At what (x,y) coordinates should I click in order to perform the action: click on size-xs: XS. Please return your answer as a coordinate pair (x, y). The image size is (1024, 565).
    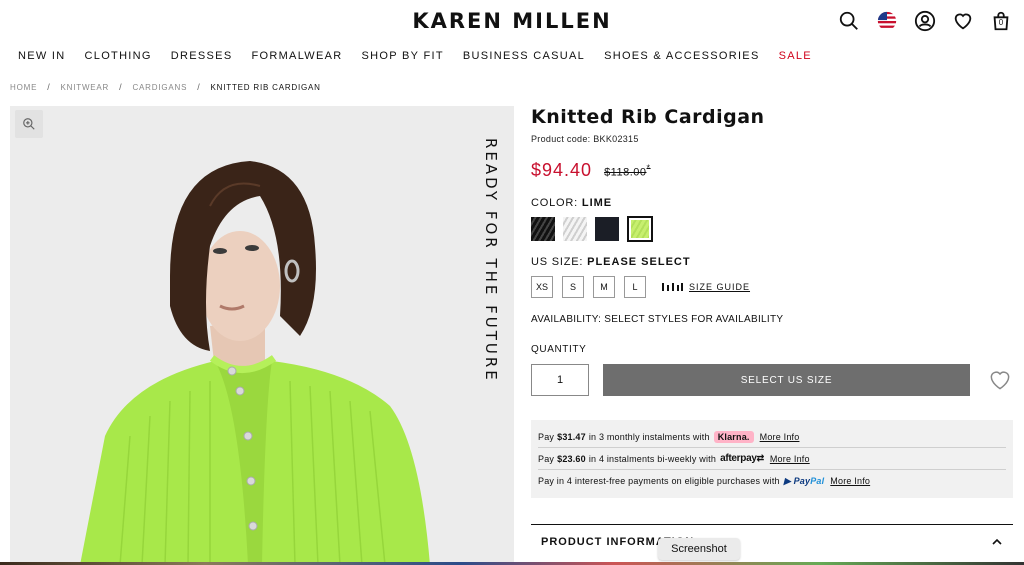
    Looking at the image, I should click on (542, 287).